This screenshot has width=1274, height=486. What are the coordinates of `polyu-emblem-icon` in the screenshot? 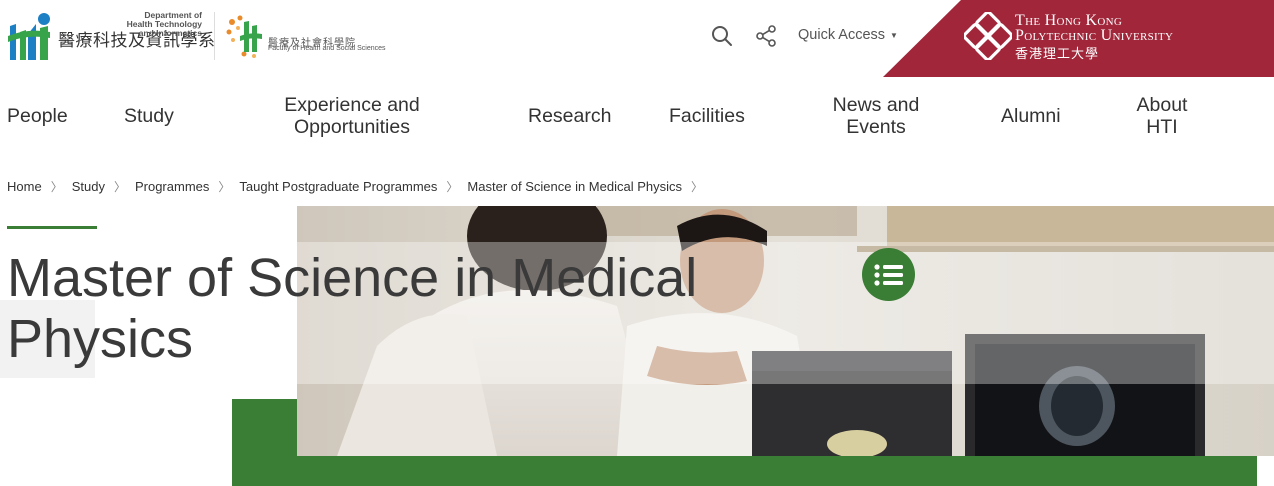 It's located at (988, 36).